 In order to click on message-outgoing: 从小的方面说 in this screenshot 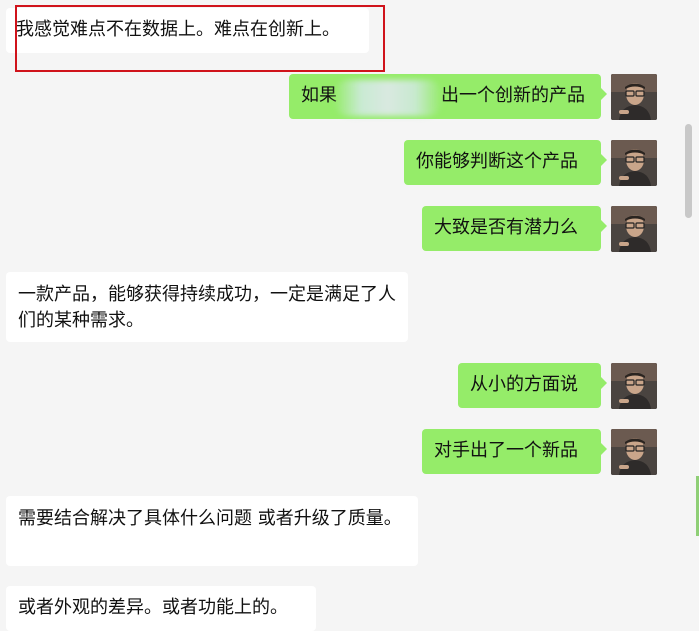, I will do `click(532, 385)`.